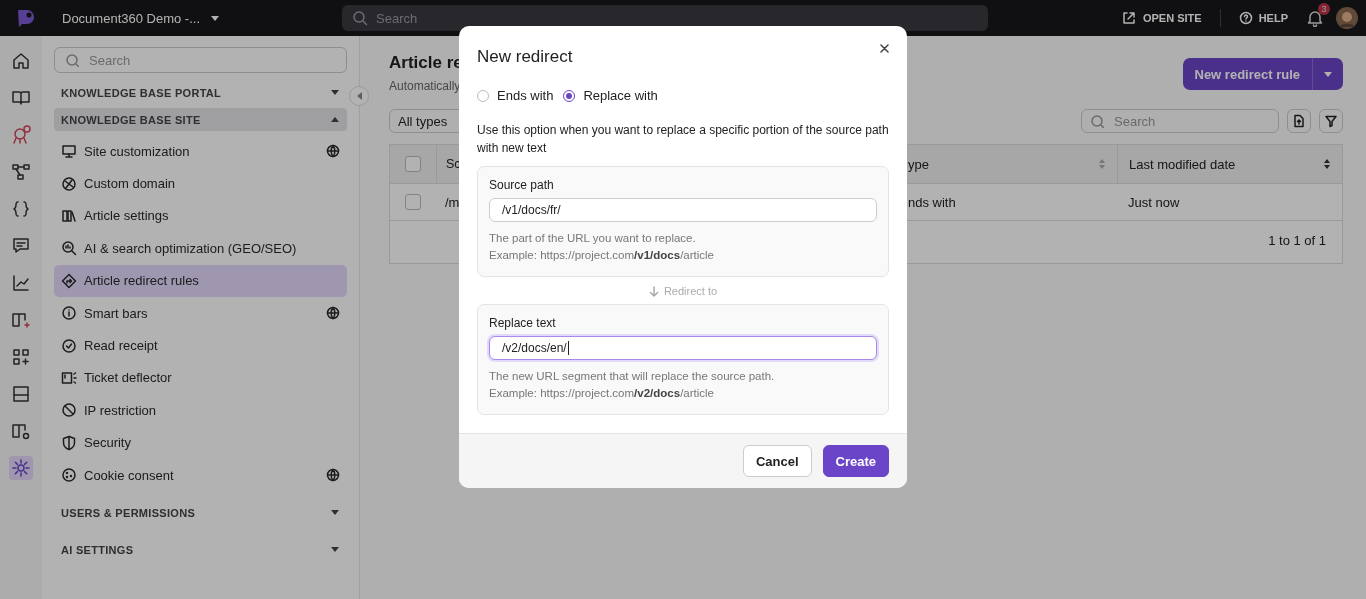 This screenshot has width=1366, height=599. Describe the element at coordinates (200, 216) in the screenshot. I see `sidebar-item: Article settings` at that location.